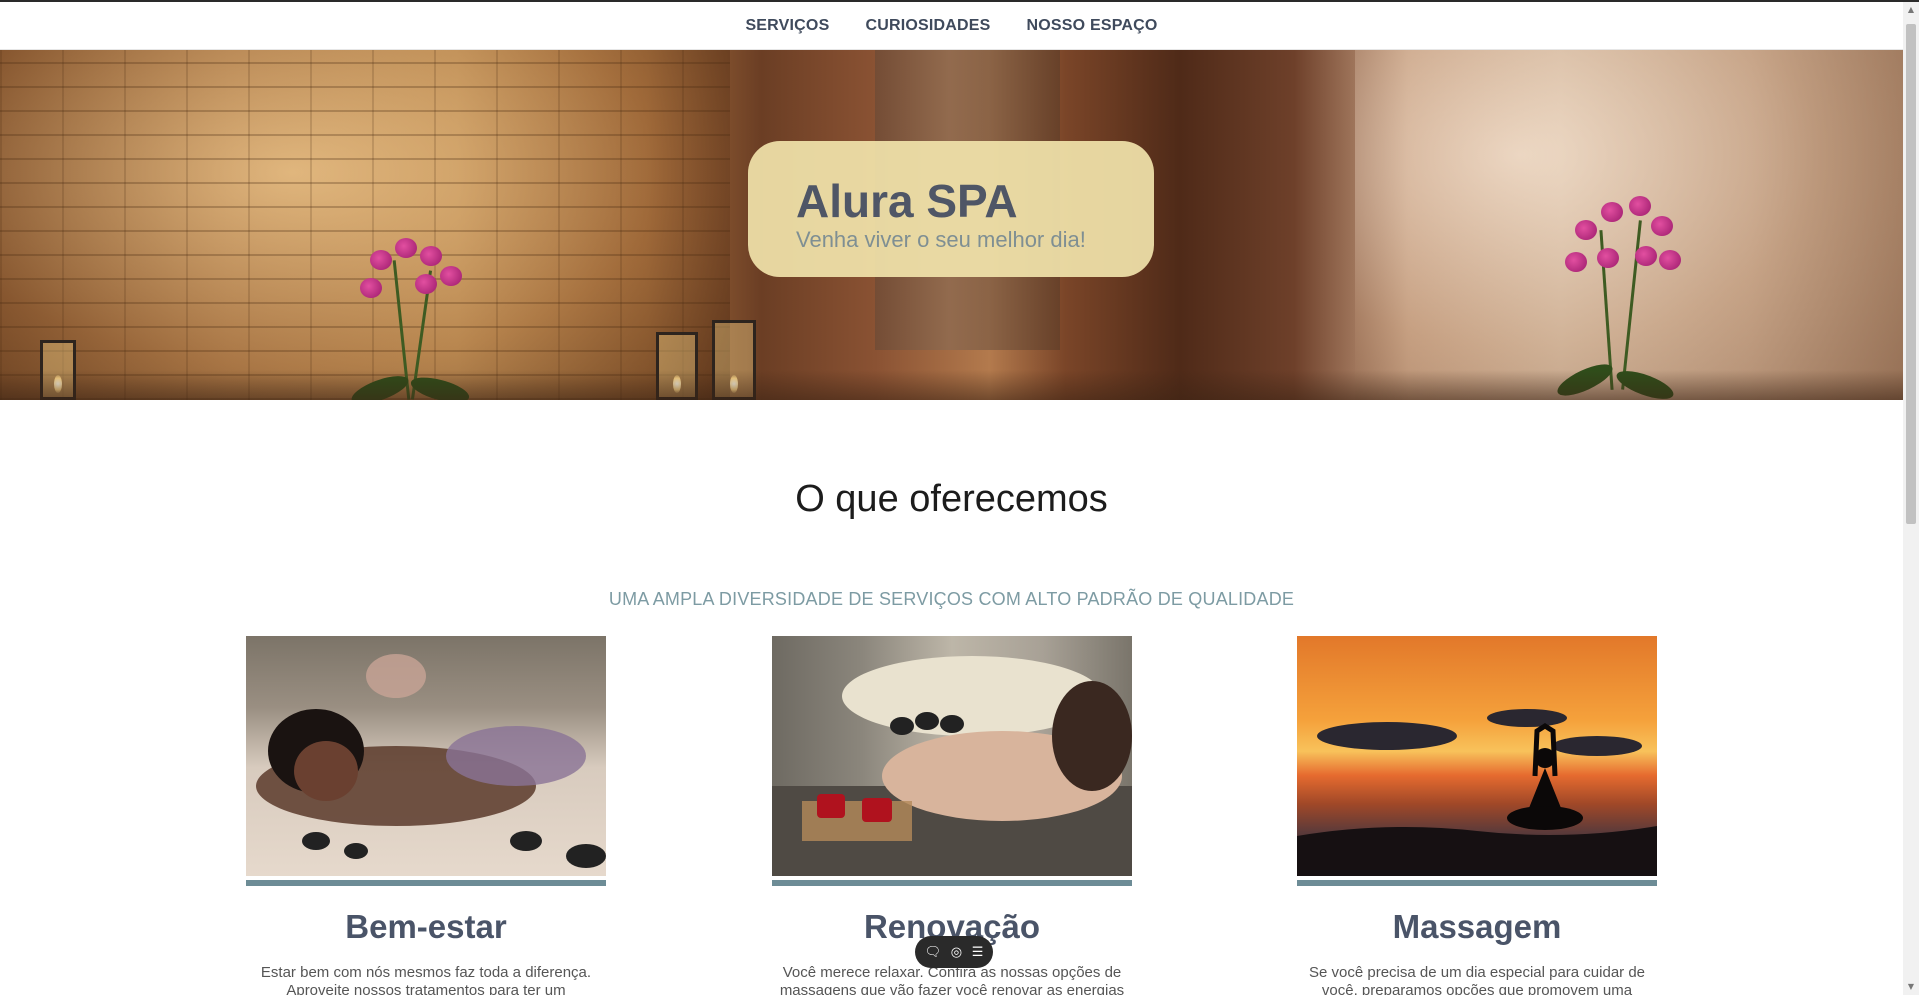  I want to click on comment-icon: 🗨, so click(933, 952).